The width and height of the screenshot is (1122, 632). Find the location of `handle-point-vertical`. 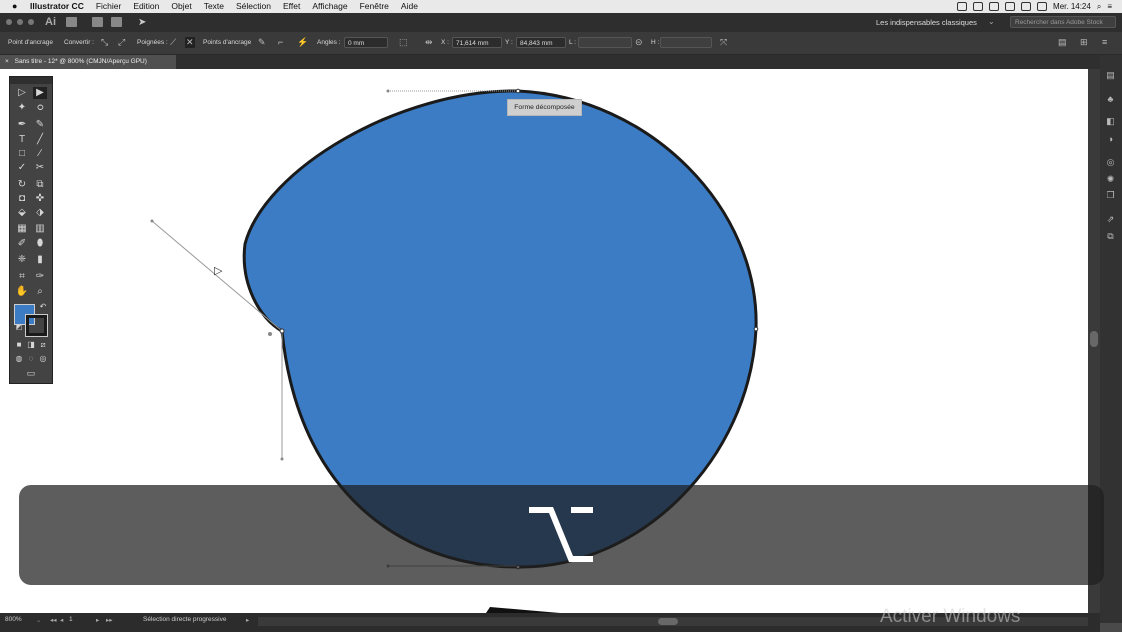

handle-point-vertical is located at coordinates (282, 459).